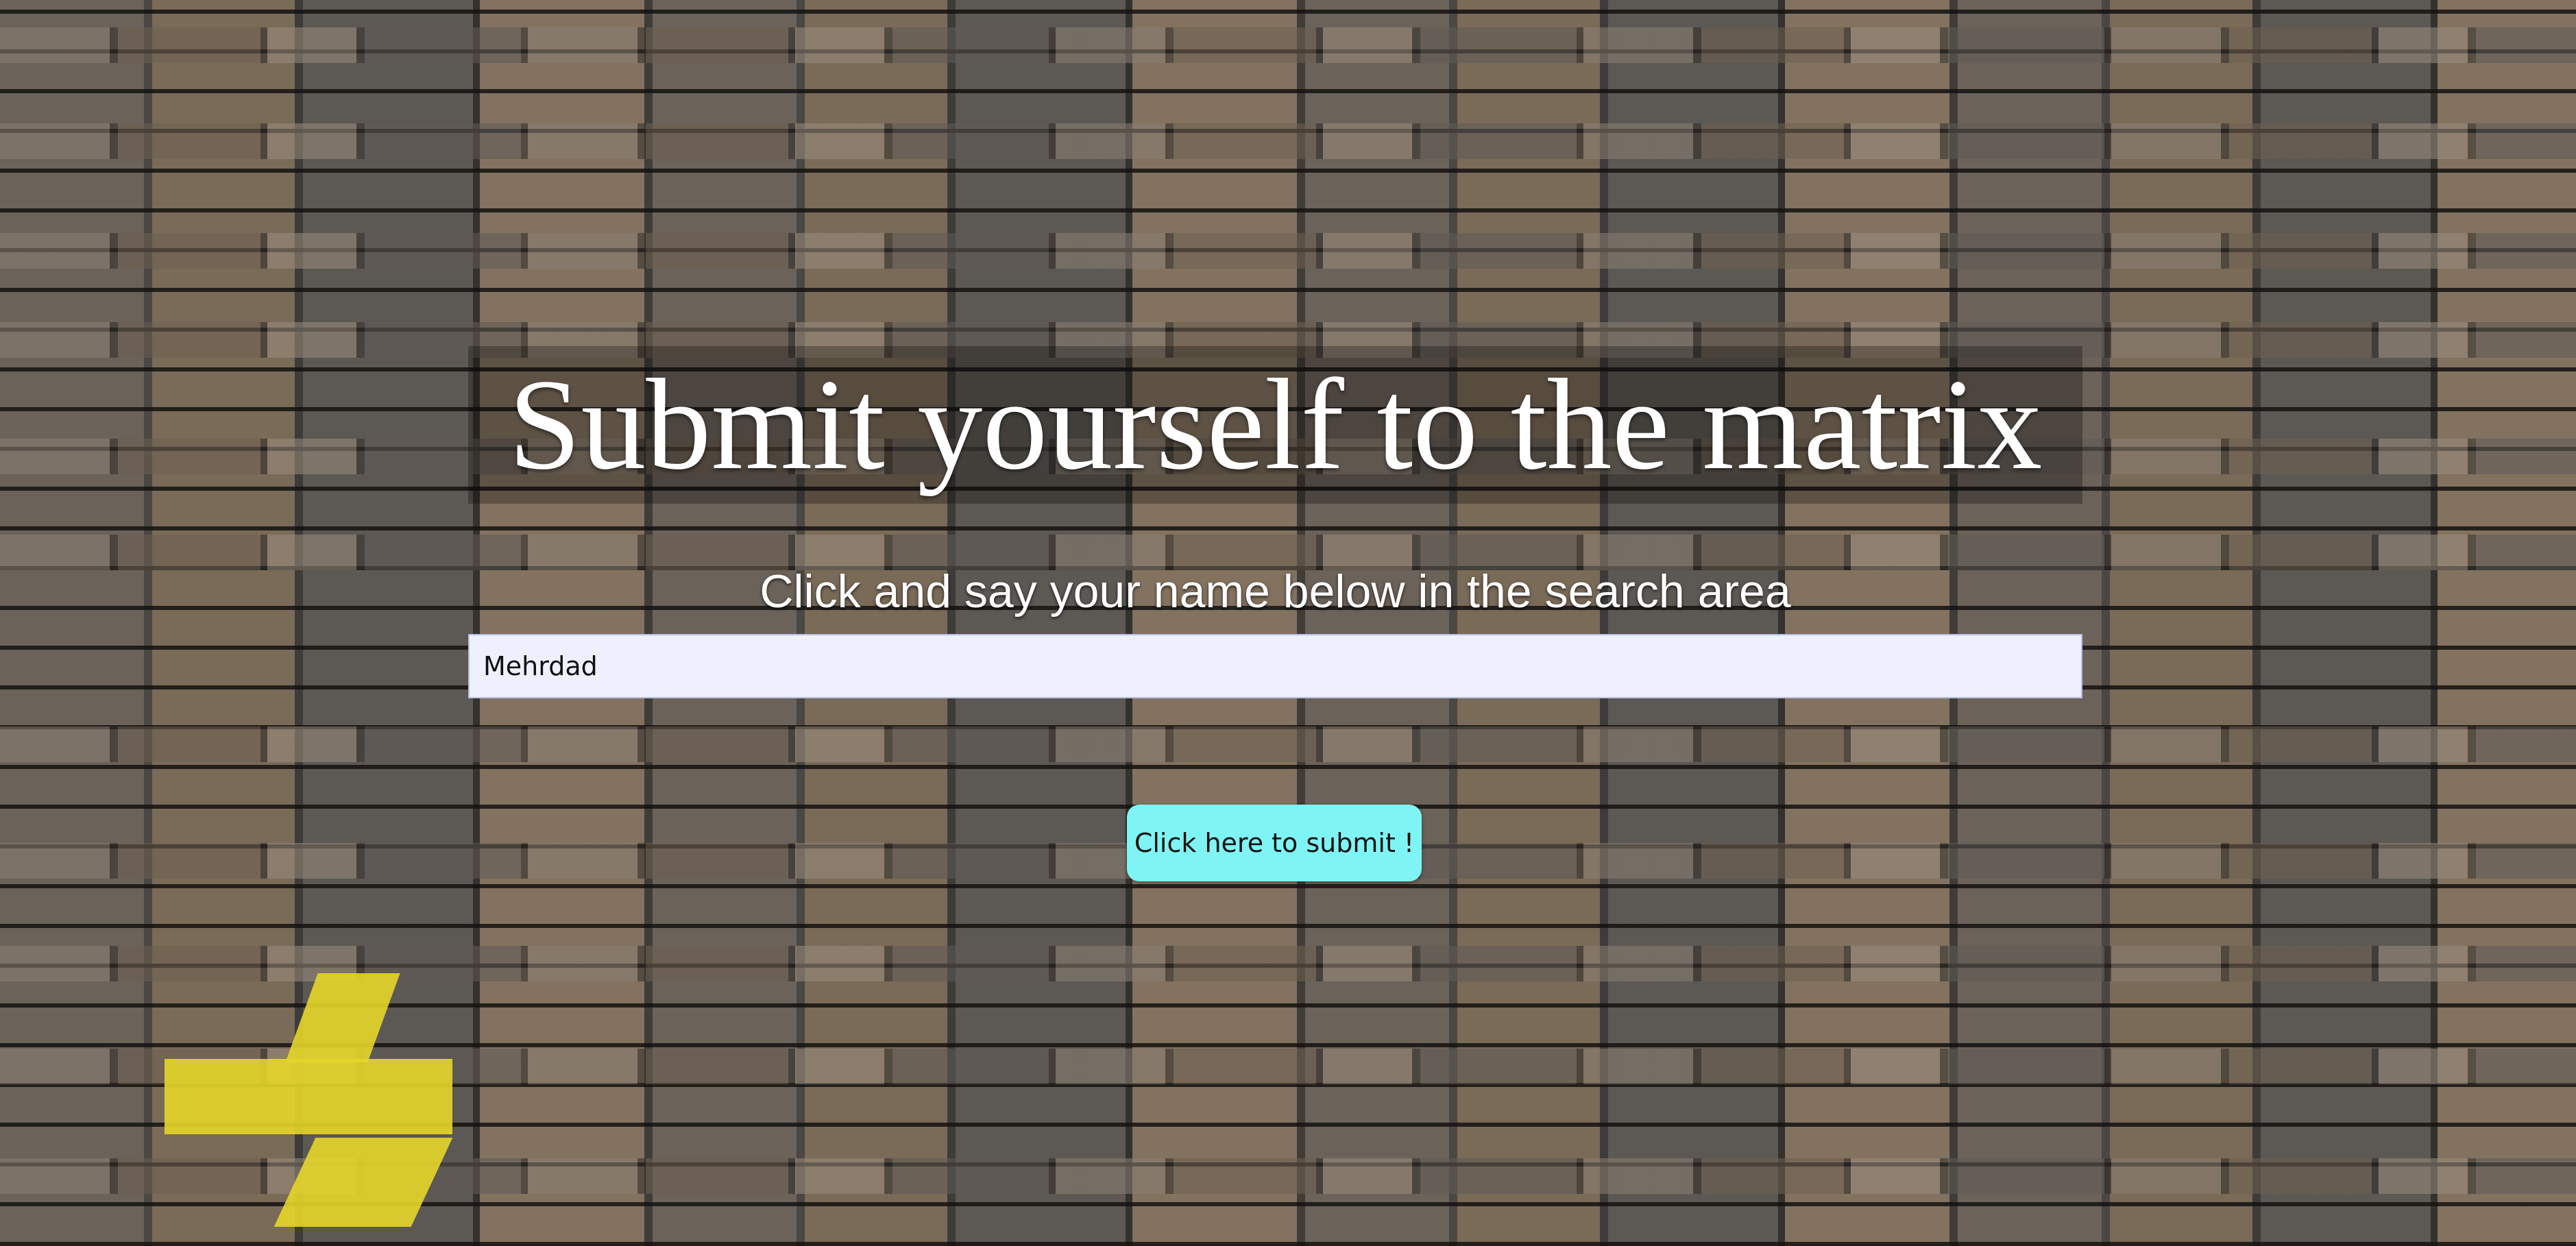 The height and width of the screenshot is (1246, 2576). I want to click on search-input, so click(1275, 666).